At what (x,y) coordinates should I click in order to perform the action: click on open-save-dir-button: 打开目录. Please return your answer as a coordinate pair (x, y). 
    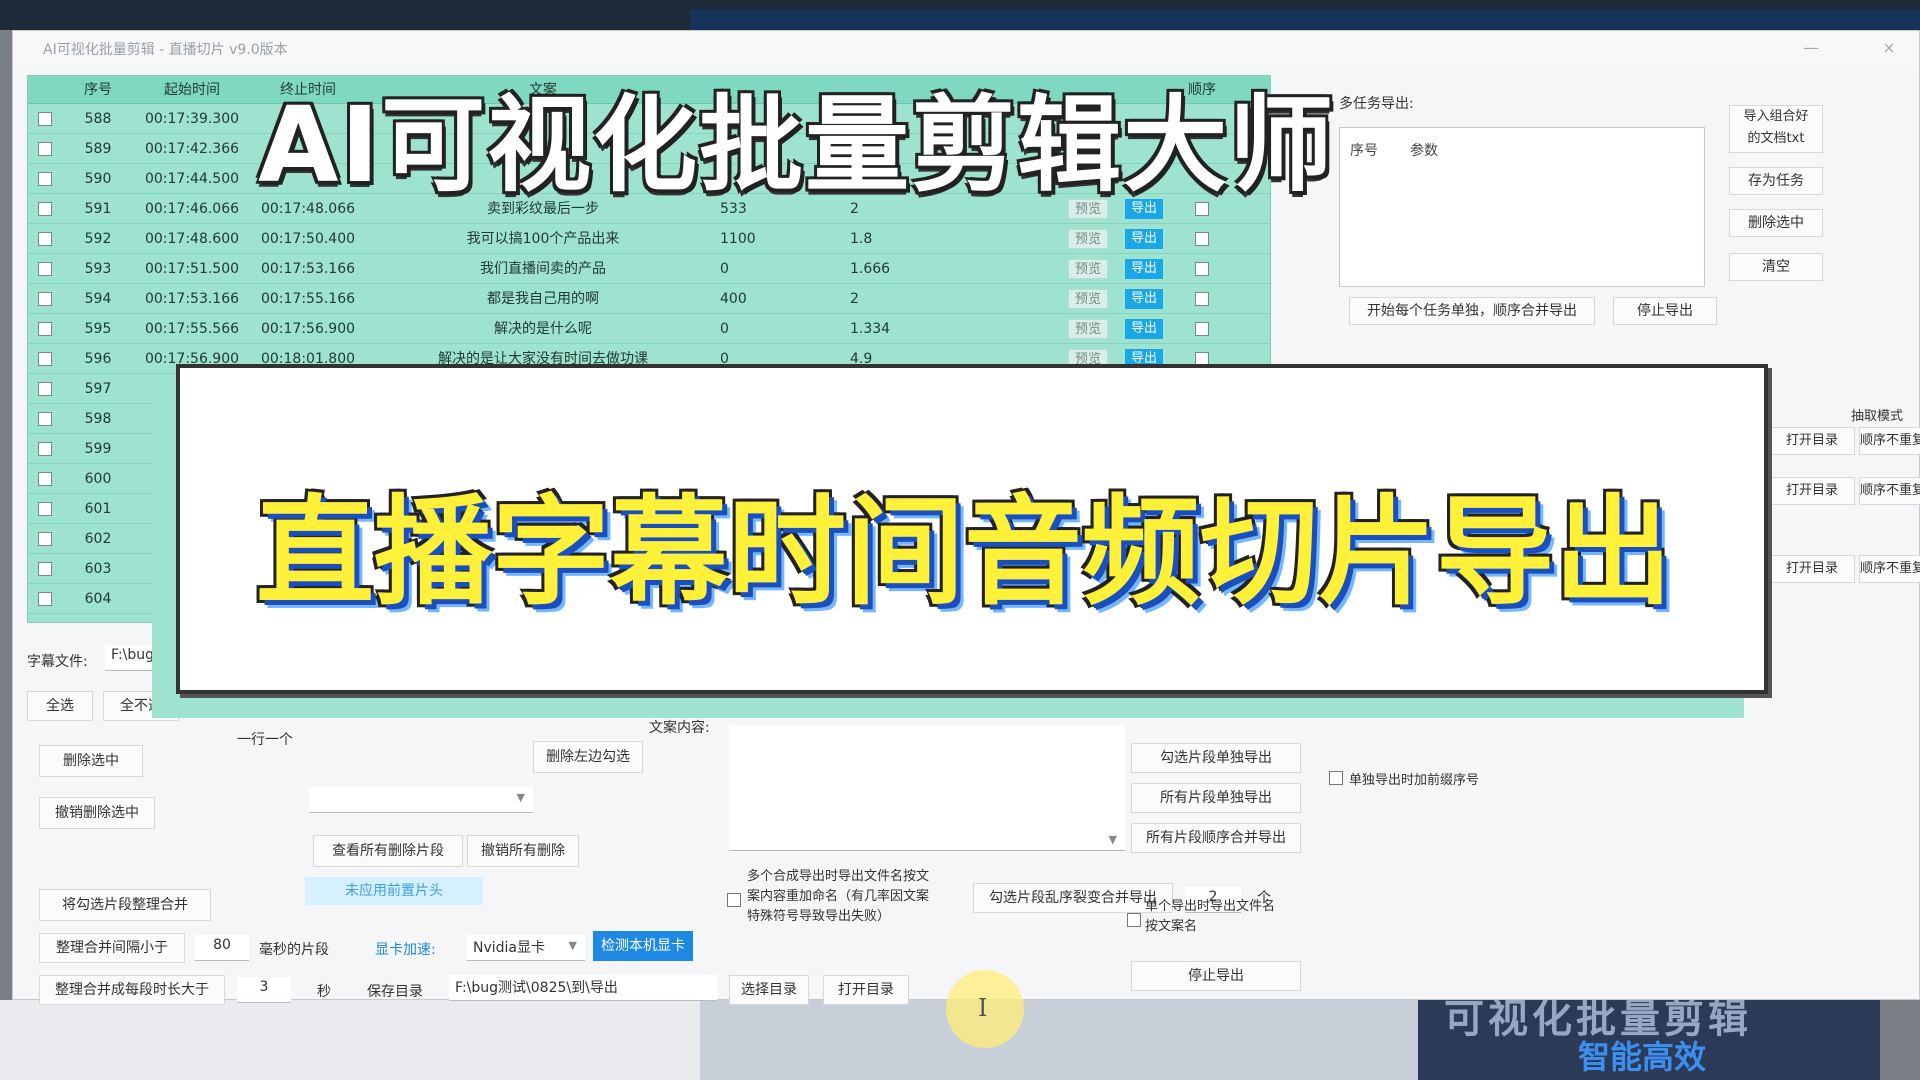
    Looking at the image, I should click on (866, 990).